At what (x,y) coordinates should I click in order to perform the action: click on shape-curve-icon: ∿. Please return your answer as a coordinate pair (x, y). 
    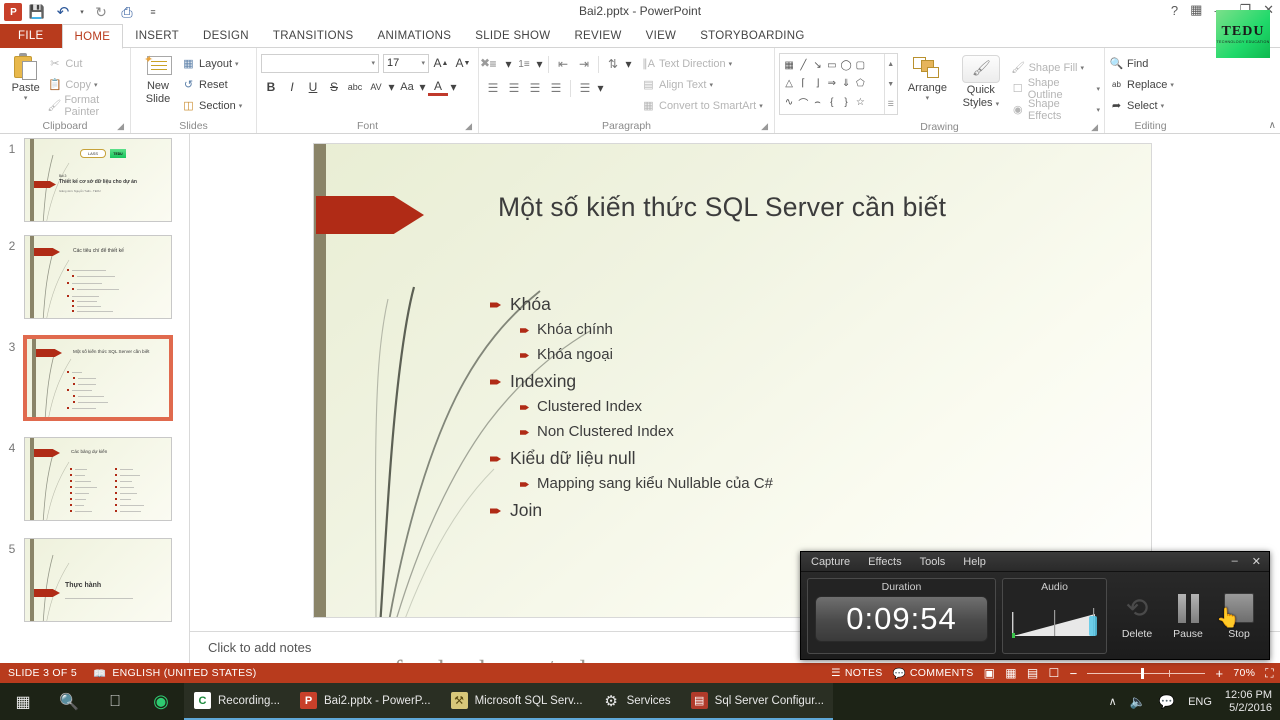
    Looking at the image, I should click on (789, 102).